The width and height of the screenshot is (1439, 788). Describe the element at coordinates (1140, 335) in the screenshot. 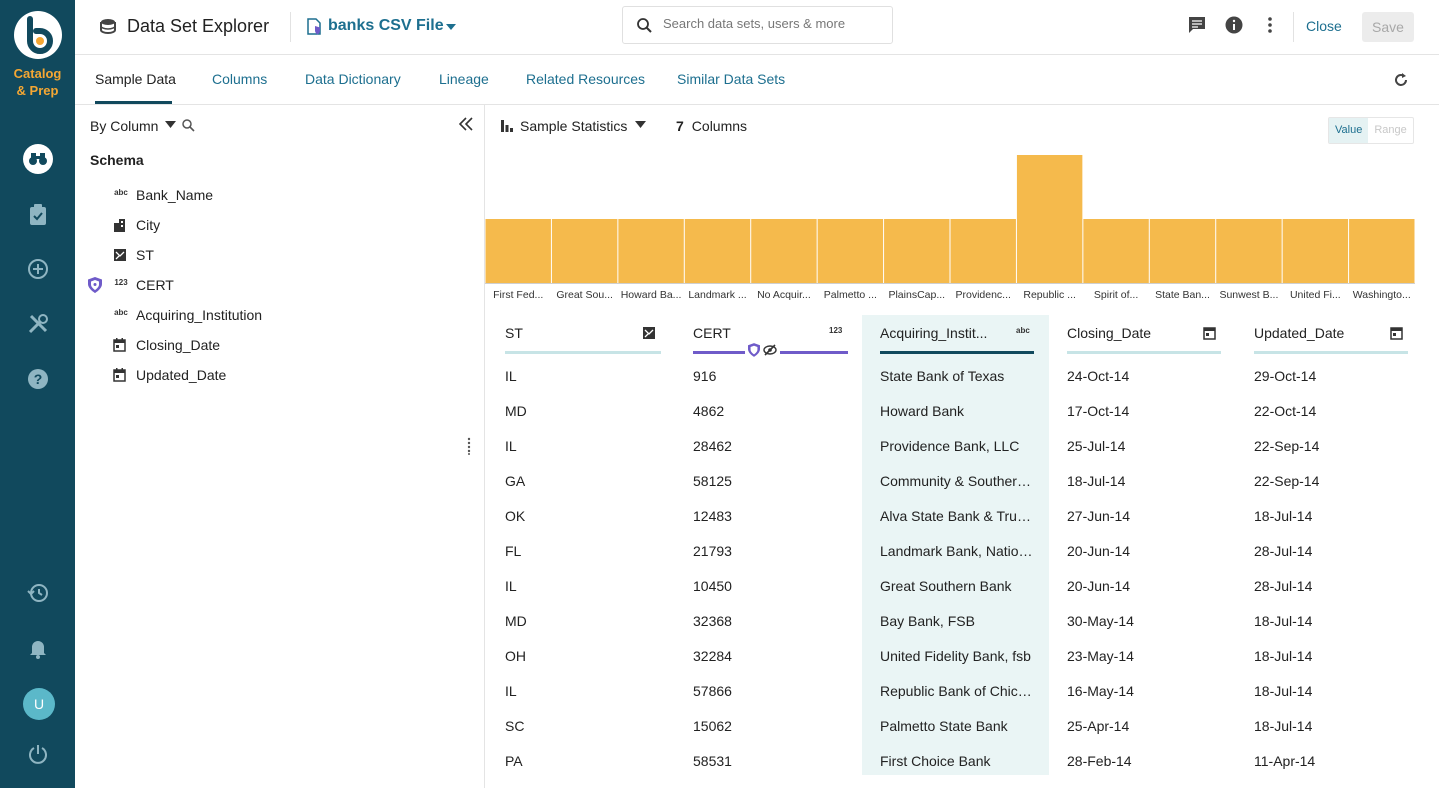

I see `column-header-closing-date: Closing_Date` at that location.